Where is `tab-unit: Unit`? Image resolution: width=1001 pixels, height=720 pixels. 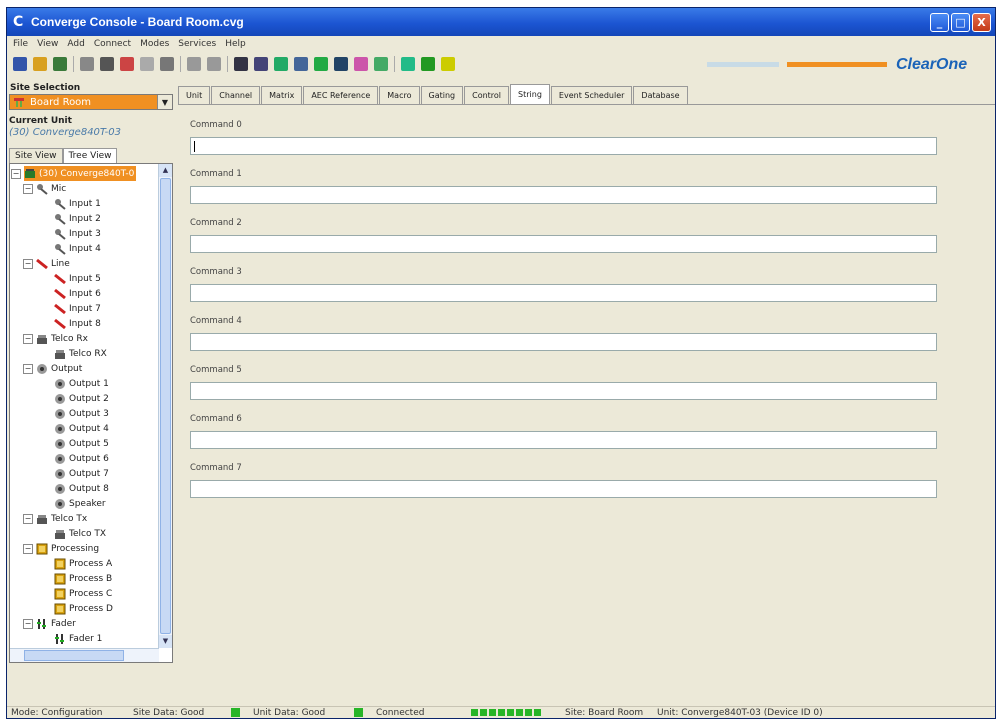
tab-unit: Unit is located at coordinates (194, 95).